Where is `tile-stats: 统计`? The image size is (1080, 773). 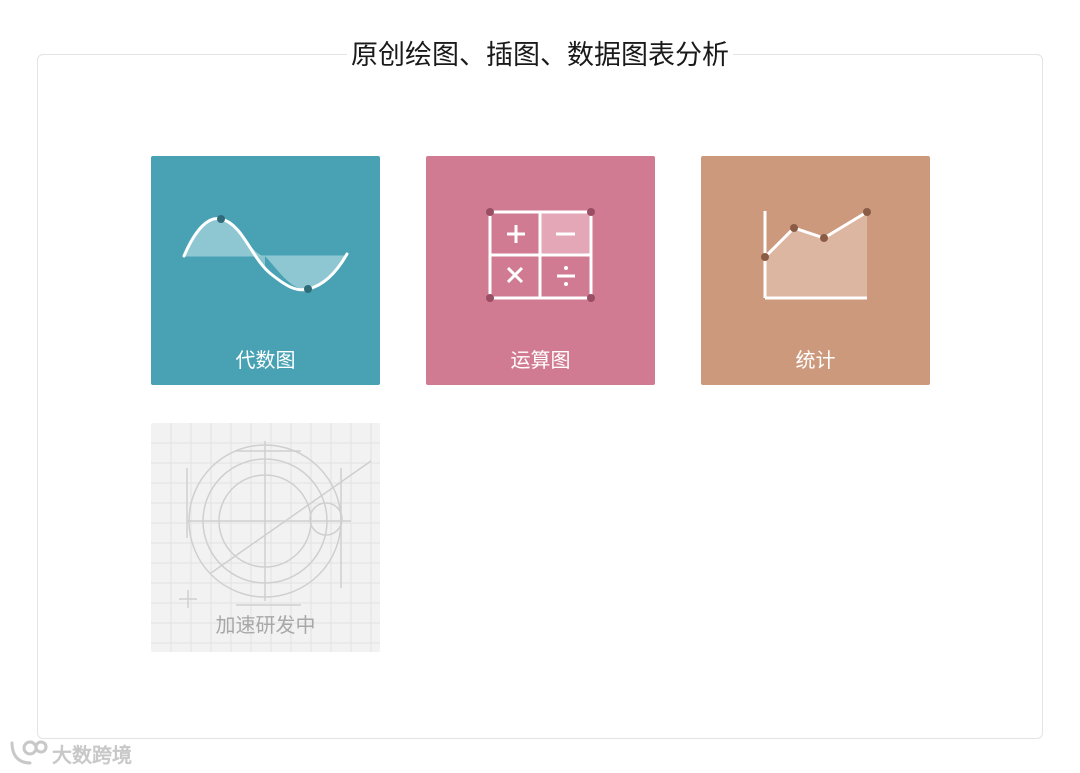 tile-stats: 统计 is located at coordinates (815, 270).